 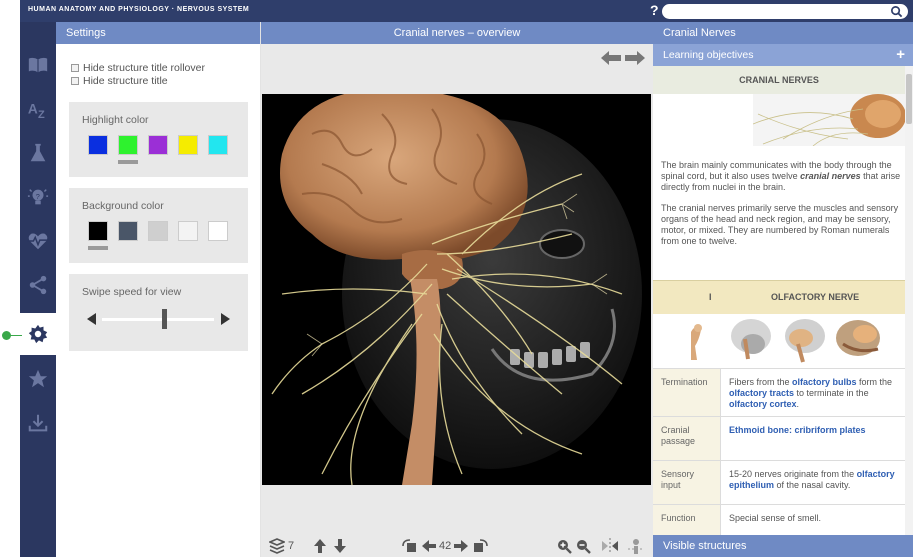 What do you see at coordinates (761, 382) in the screenshot?
I see `row-text: Fibers from the` at bounding box center [761, 382].